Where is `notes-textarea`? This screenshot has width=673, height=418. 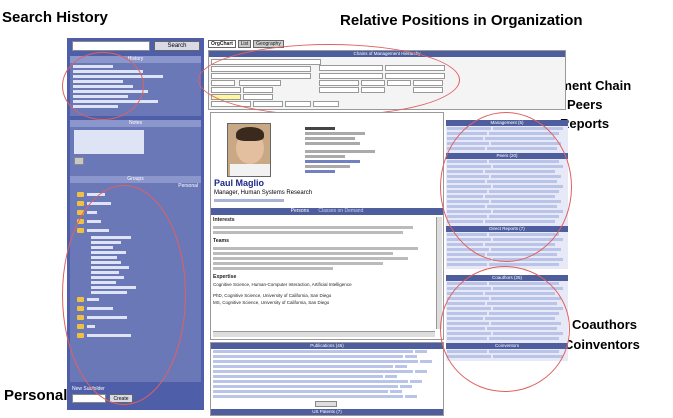
notes-textarea is located at coordinates (109, 142).